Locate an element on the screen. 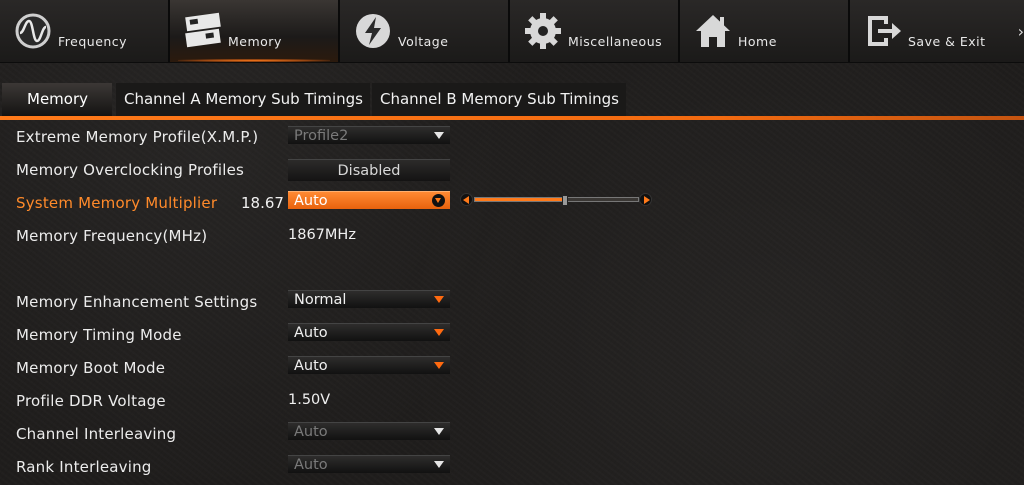 This screenshot has height=485, width=1024. multiplier-dropdown: Auto is located at coordinates (369, 200).